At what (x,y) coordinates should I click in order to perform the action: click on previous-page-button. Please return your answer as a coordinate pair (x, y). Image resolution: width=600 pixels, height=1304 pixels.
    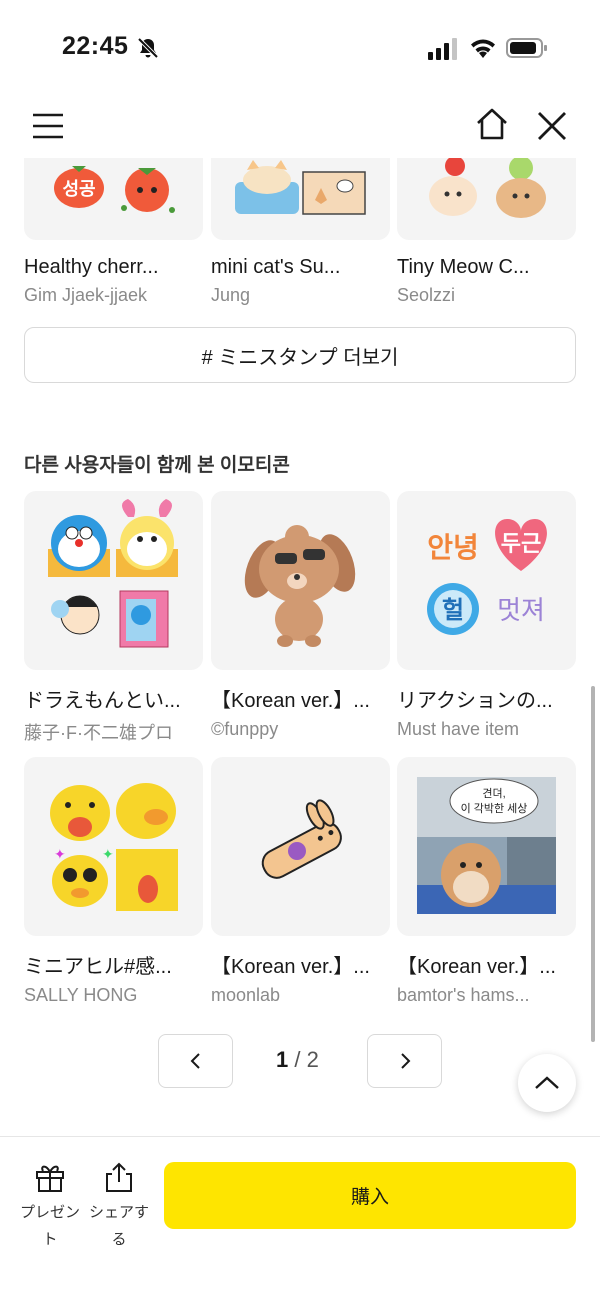
    Looking at the image, I should click on (195, 1061).